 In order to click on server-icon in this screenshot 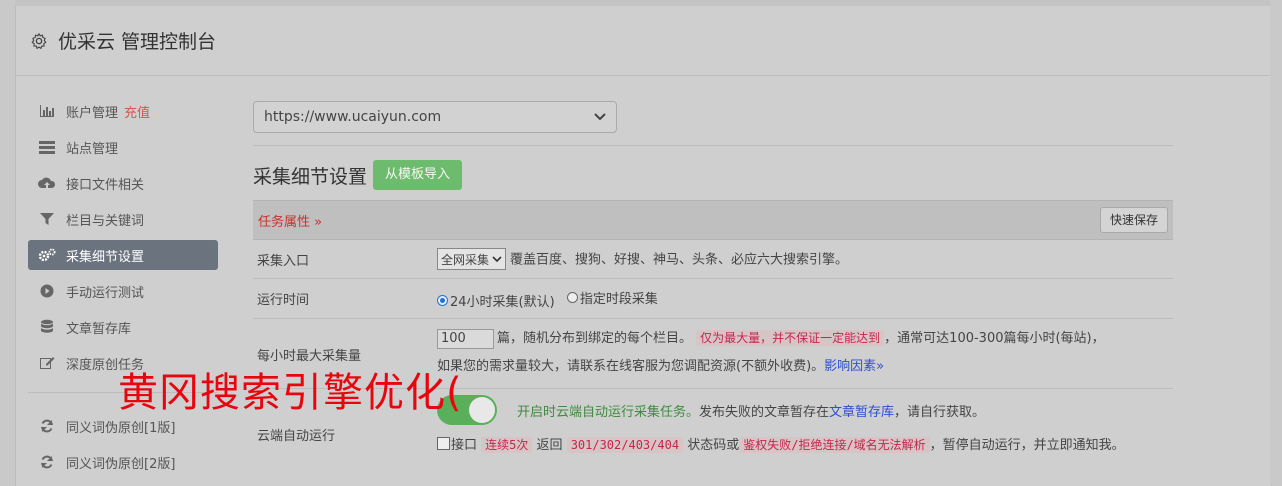, I will do `click(47, 147)`.